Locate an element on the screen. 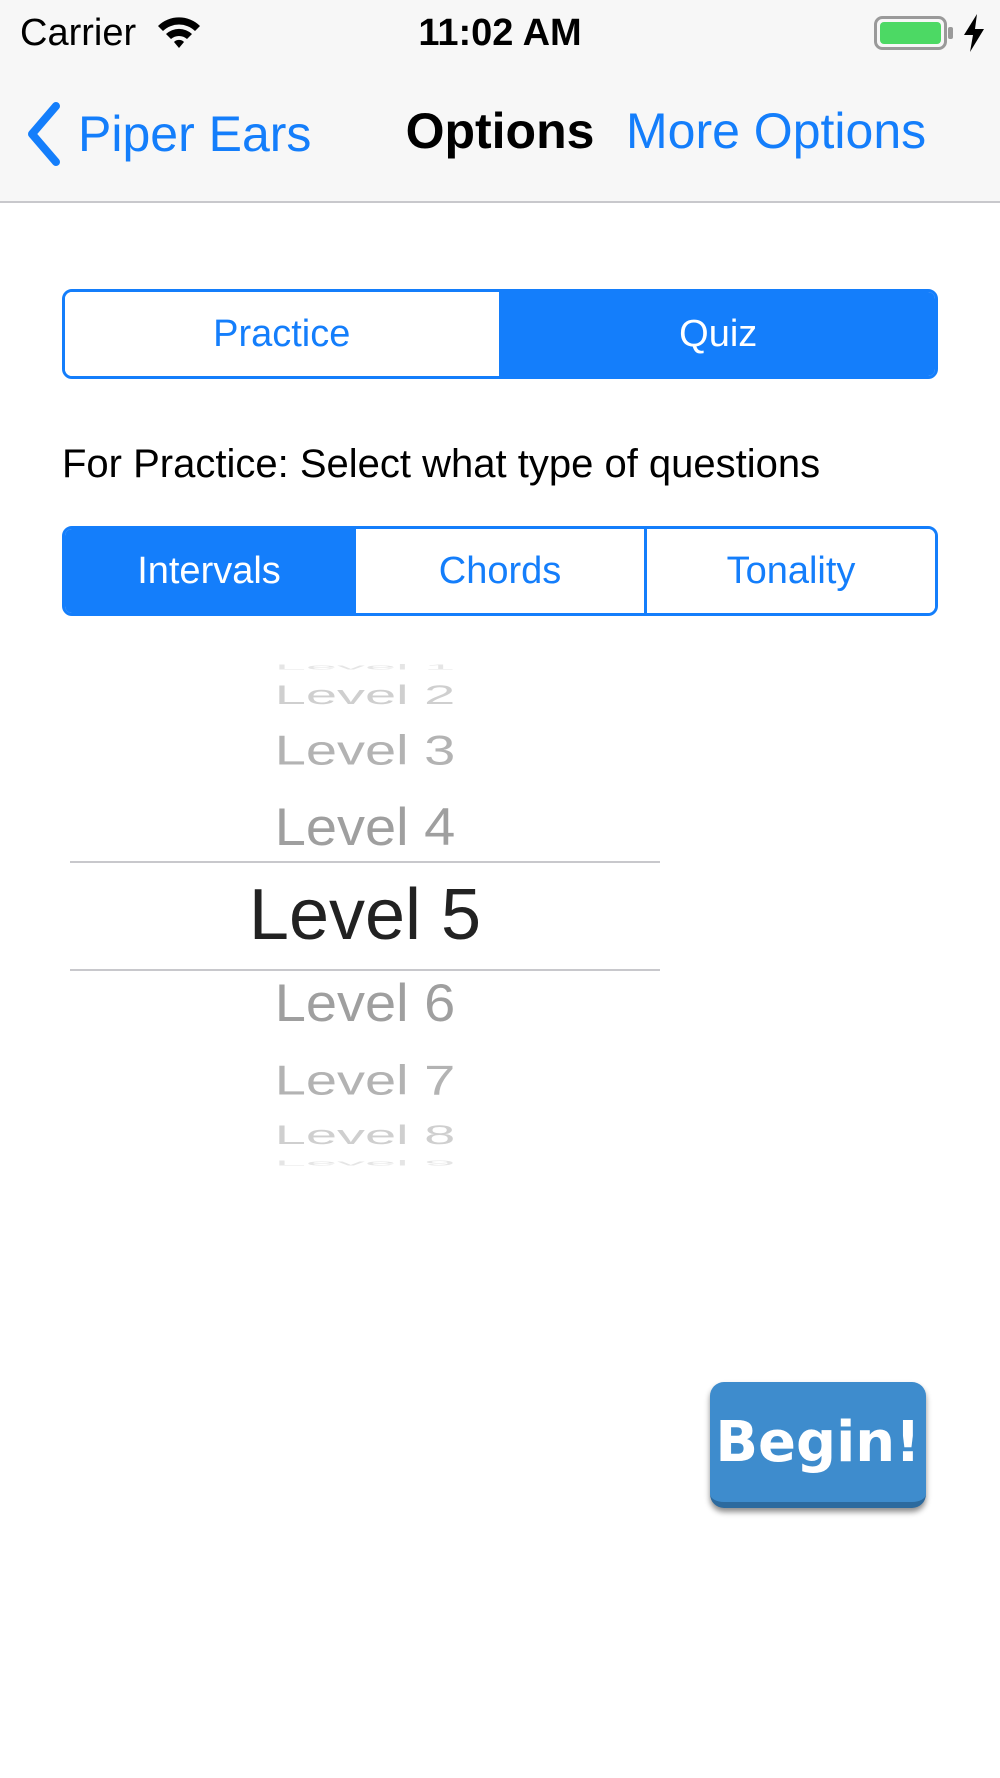 The image size is (1000, 1778). picker-option: Level 4 is located at coordinates (365, 826).